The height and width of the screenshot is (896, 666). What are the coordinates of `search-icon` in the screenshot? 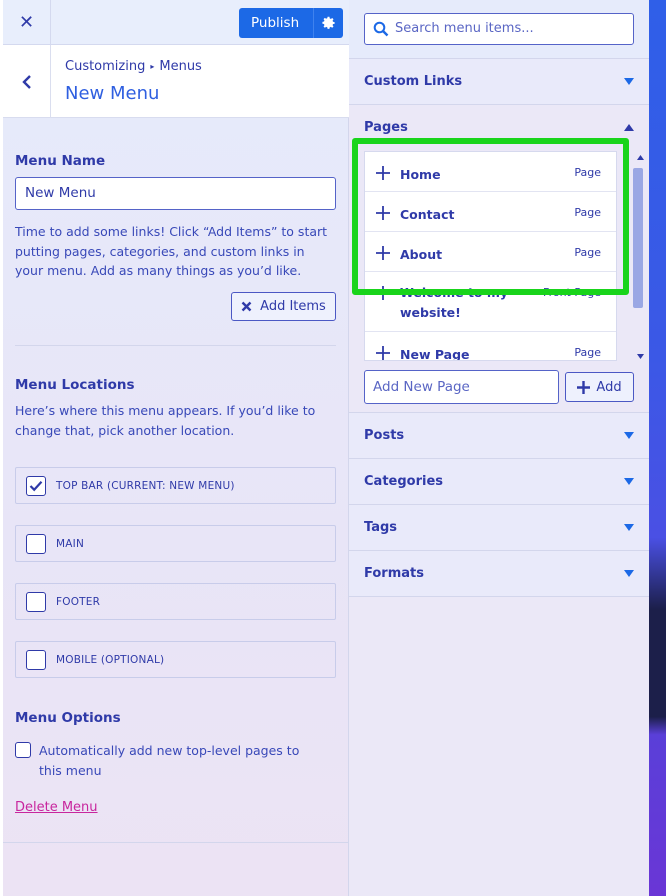 It's located at (381, 29).